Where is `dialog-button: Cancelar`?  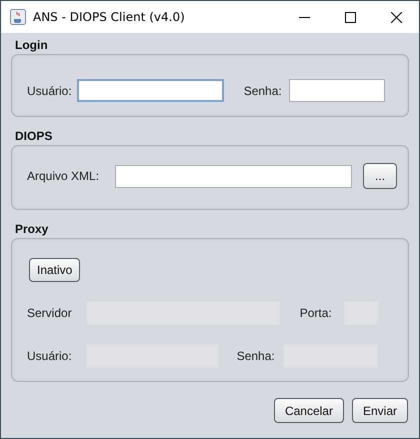
dialog-button: Cancelar is located at coordinates (309, 410).